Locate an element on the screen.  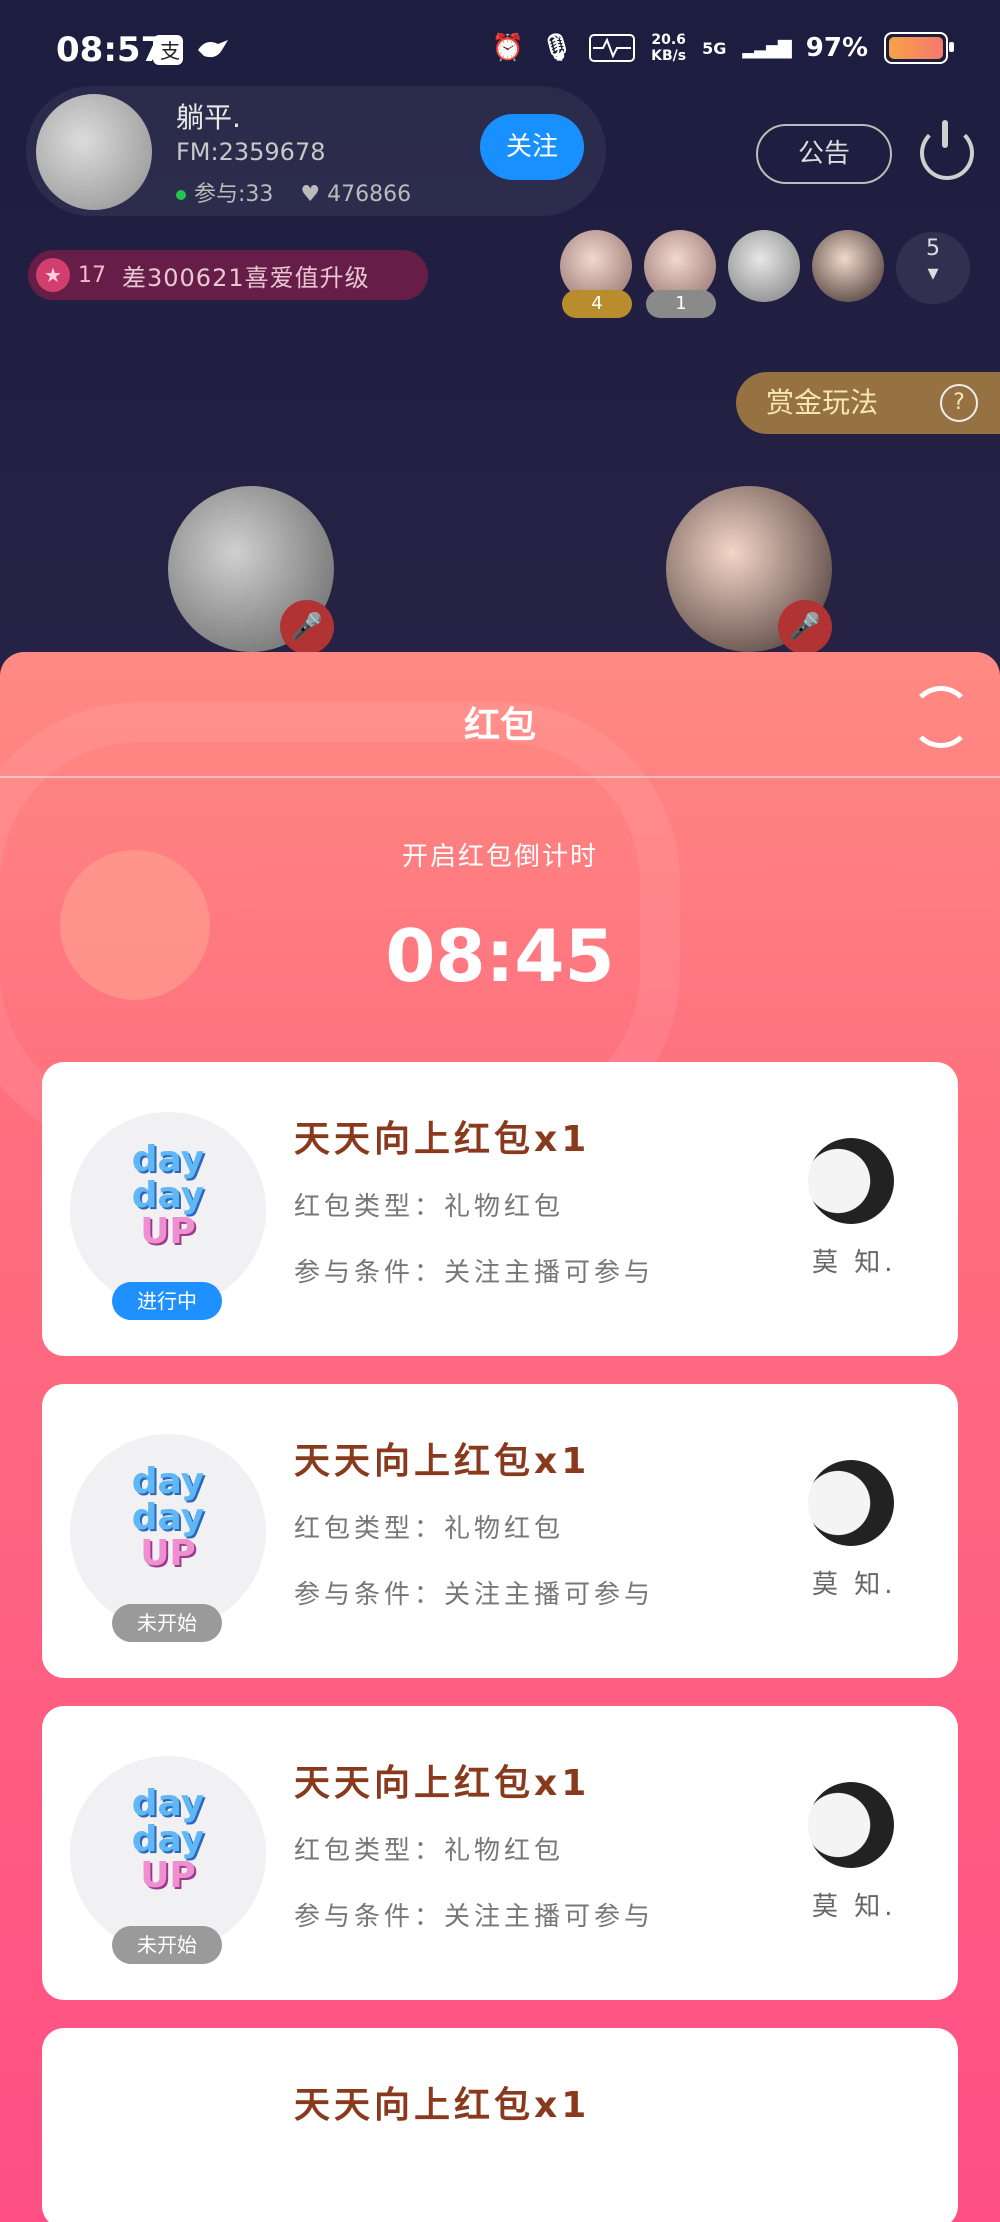
svg-text: 支 is located at coordinates (170, 51).